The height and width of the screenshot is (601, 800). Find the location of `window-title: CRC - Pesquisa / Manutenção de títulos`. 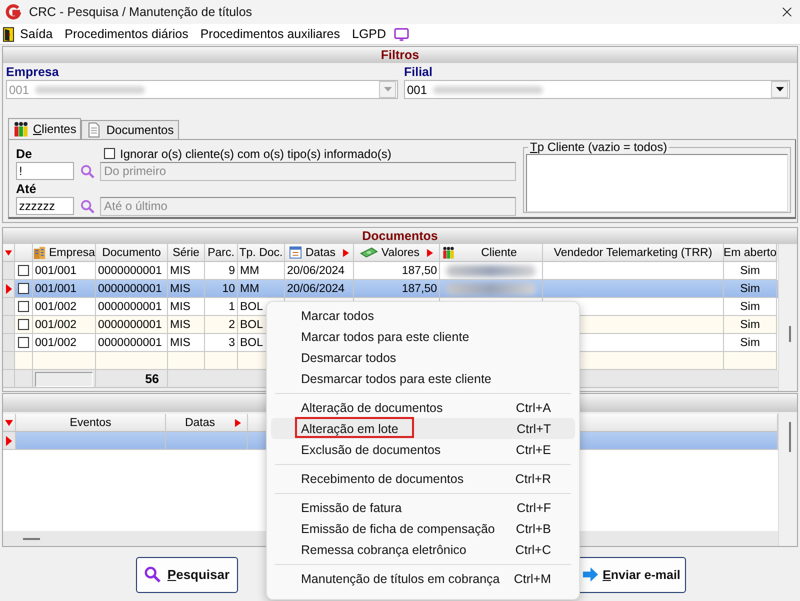

window-title: CRC - Pesquisa / Manutenção de títulos is located at coordinates (140, 12).